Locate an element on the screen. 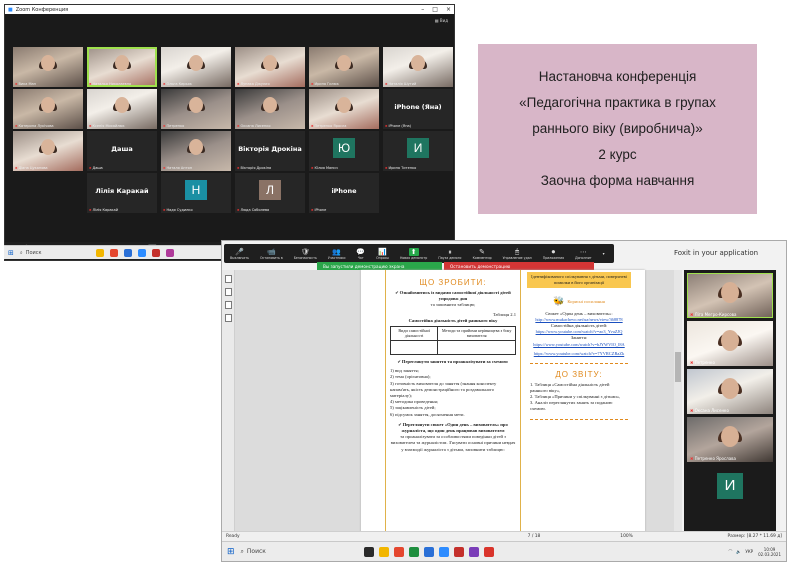 The image size is (800, 566). participant-tile: Ирина Гилюк is located at coordinates (344, 67).